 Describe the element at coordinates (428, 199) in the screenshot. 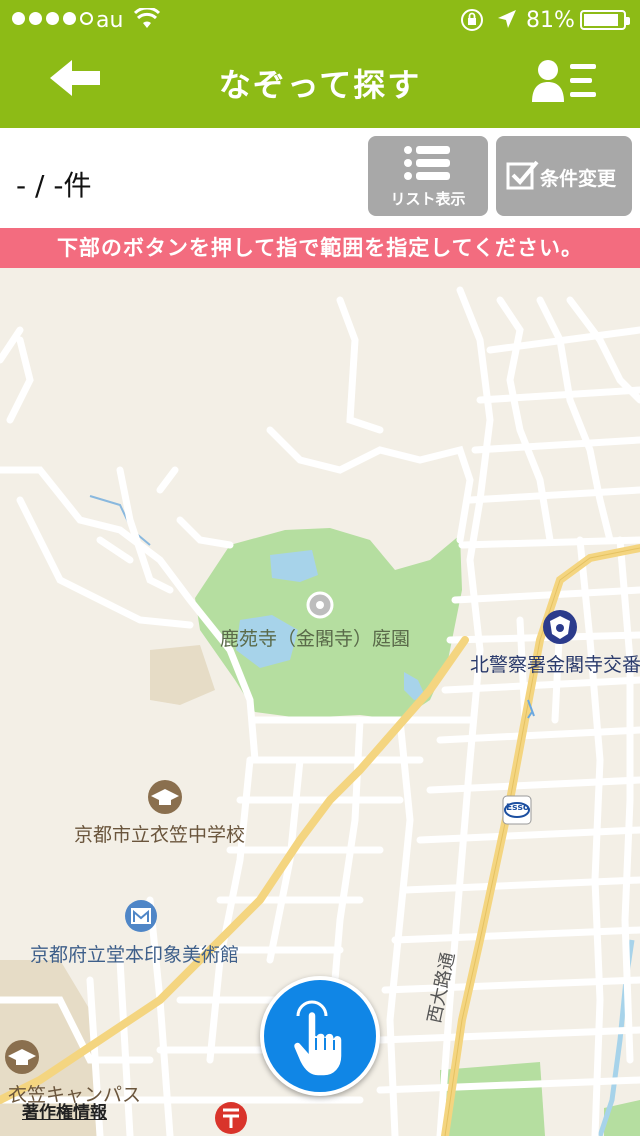

I see `list-view-label: リスト表示` at that location.